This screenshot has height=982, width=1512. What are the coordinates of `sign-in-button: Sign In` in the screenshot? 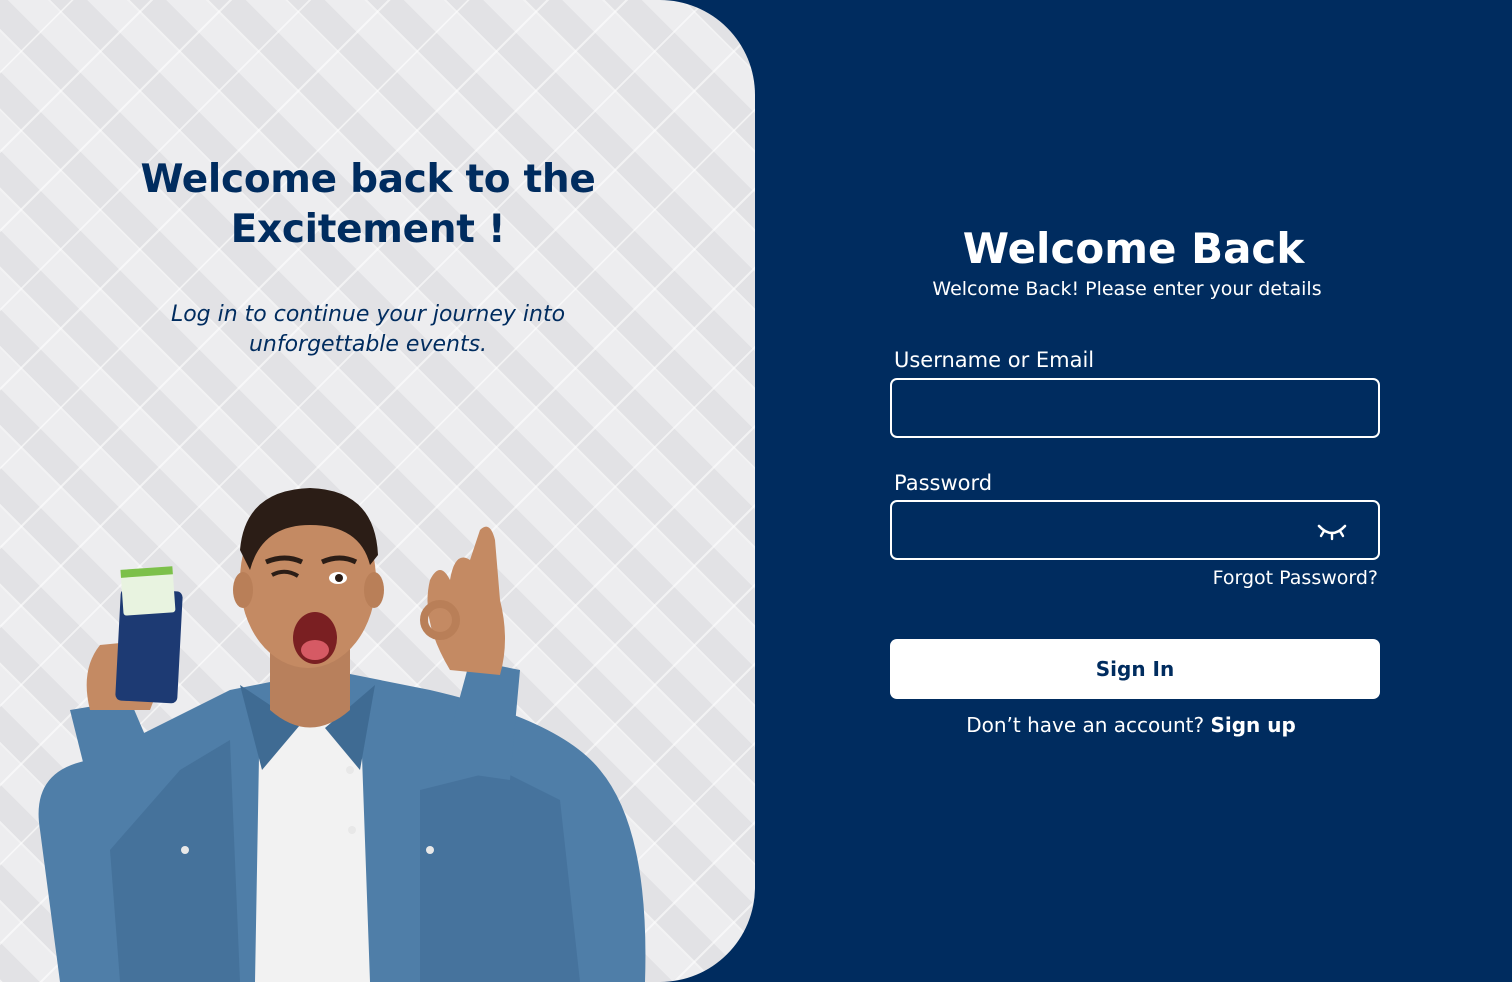 It's located at (1135, 669).